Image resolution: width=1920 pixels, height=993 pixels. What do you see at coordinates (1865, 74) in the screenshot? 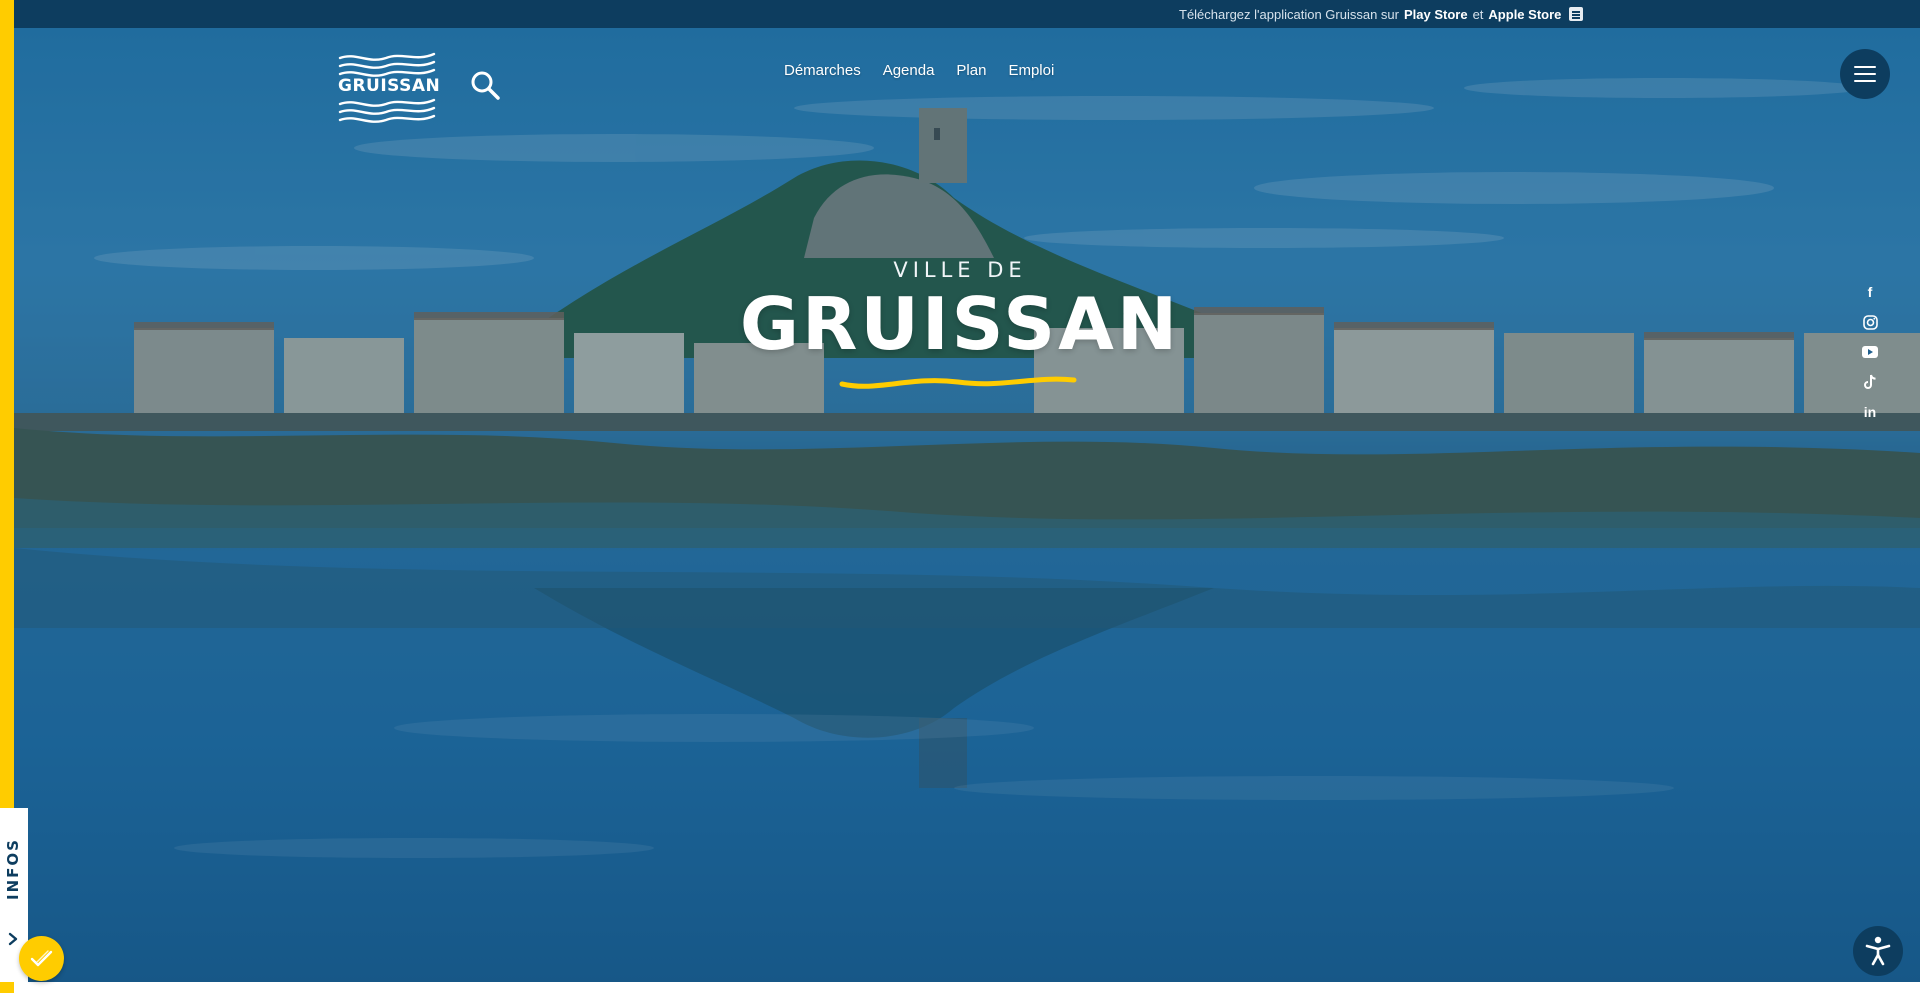
I see `menu-button` at bounding box center [1865, 74].